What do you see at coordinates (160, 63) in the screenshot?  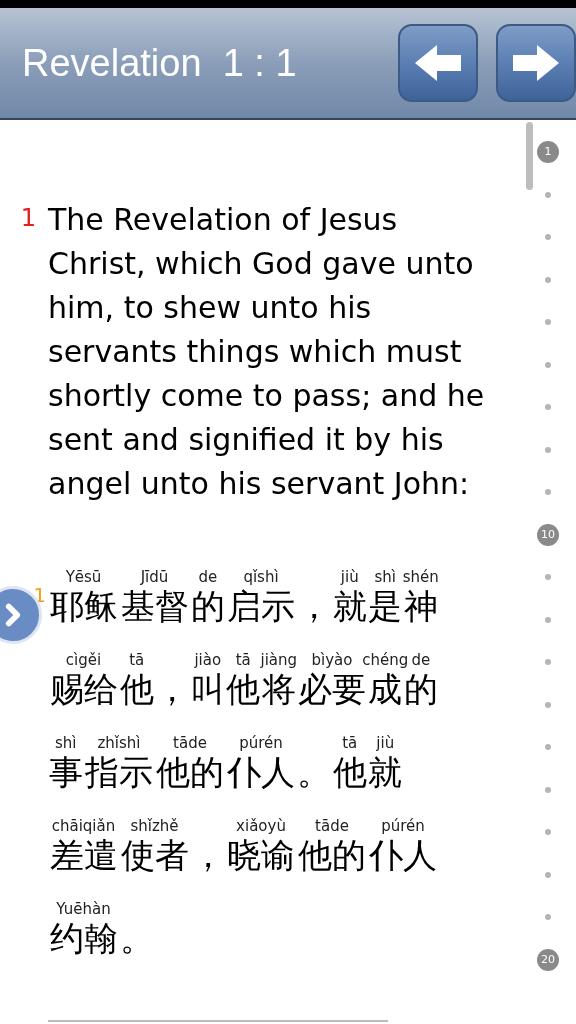 I see `chapter-title: Revelation 1 : 1` at bounding box center [160, 63].